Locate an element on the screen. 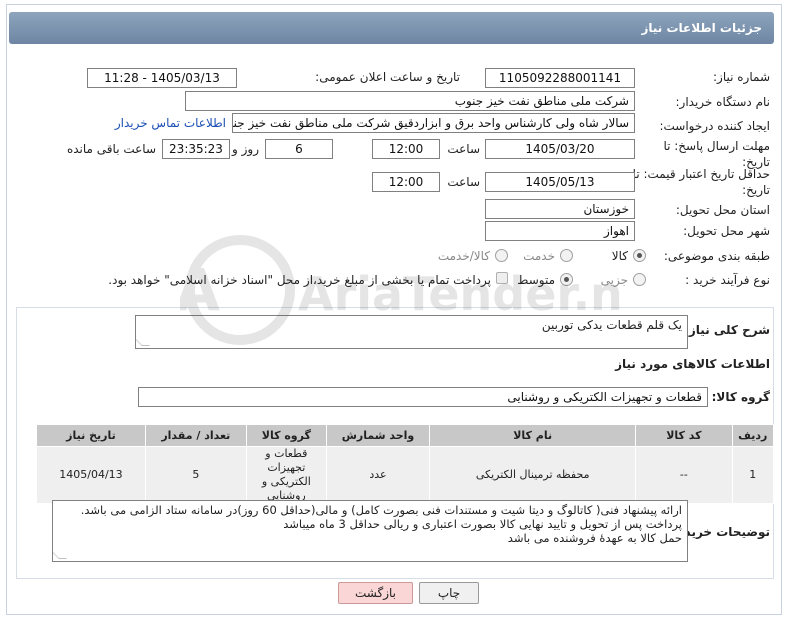 The image size is (788, 619). summary-label: شرح کلی نیاز: is located at coordinates (727, 330).